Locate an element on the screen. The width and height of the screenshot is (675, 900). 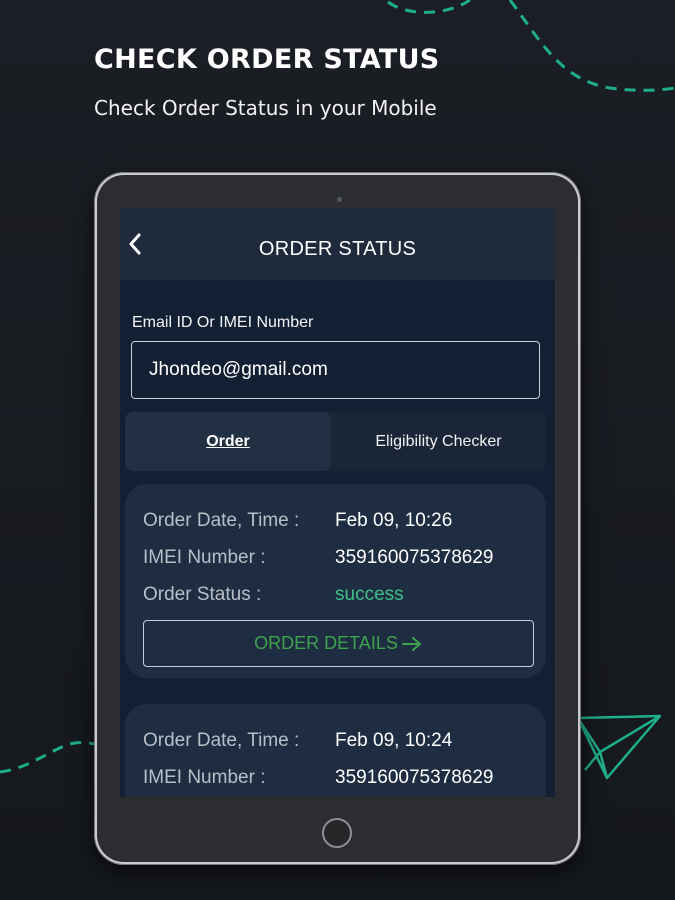
email-imei-input is located at coordinates (335, 370).